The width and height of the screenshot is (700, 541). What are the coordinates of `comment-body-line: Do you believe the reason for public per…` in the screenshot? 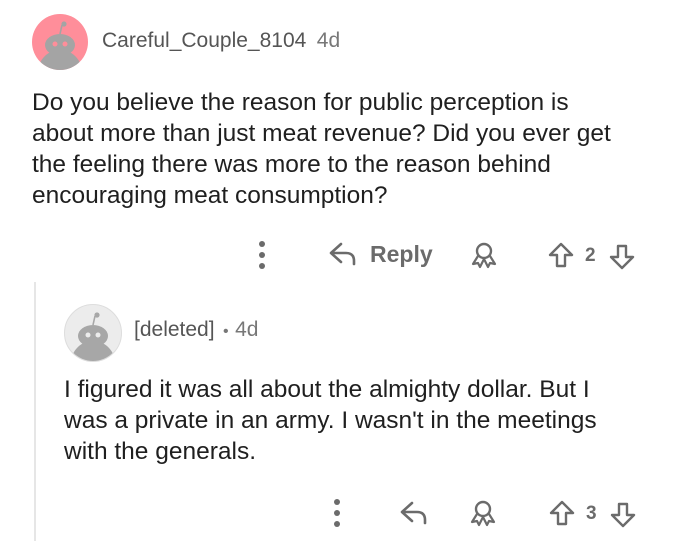 It's located at (300, 102).